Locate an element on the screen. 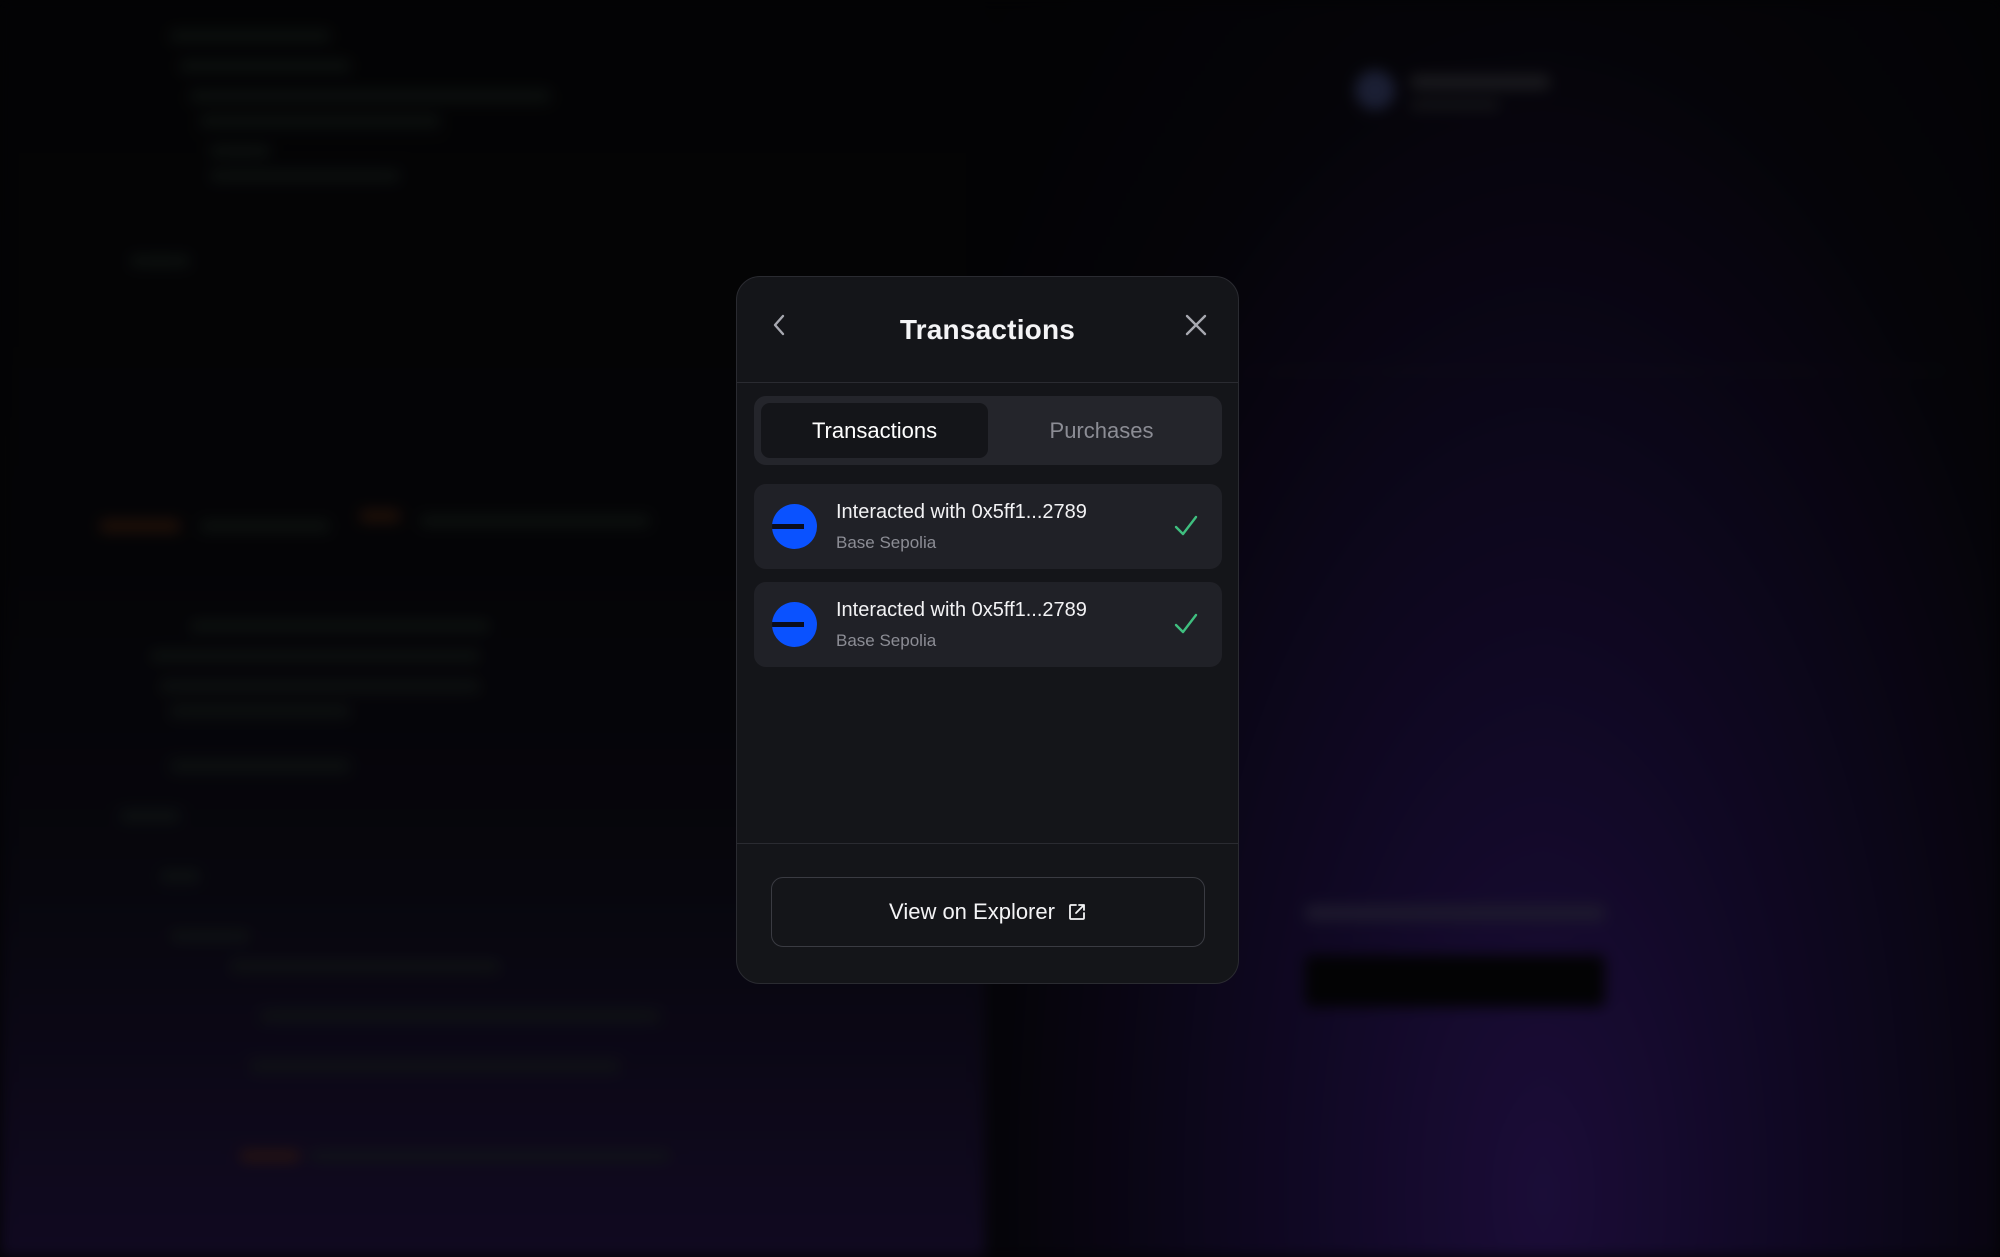  external-link-icon is located at coordinates (1077, 912).